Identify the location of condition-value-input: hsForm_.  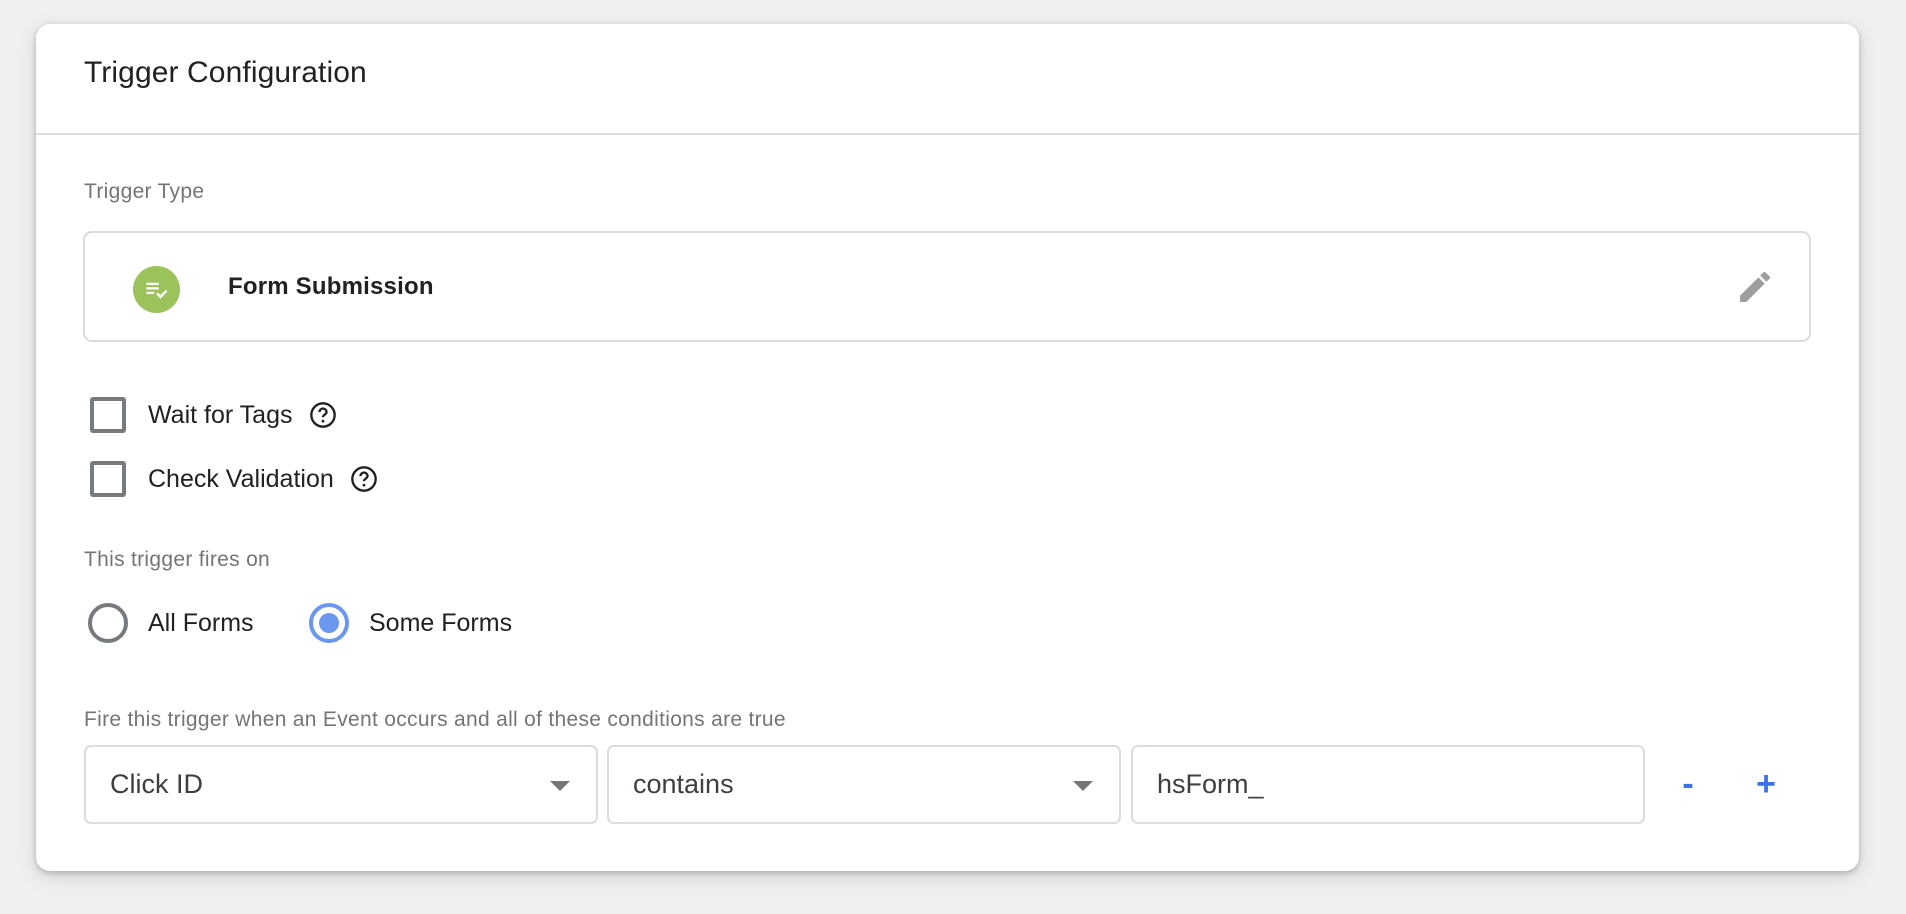
(1388, 784).